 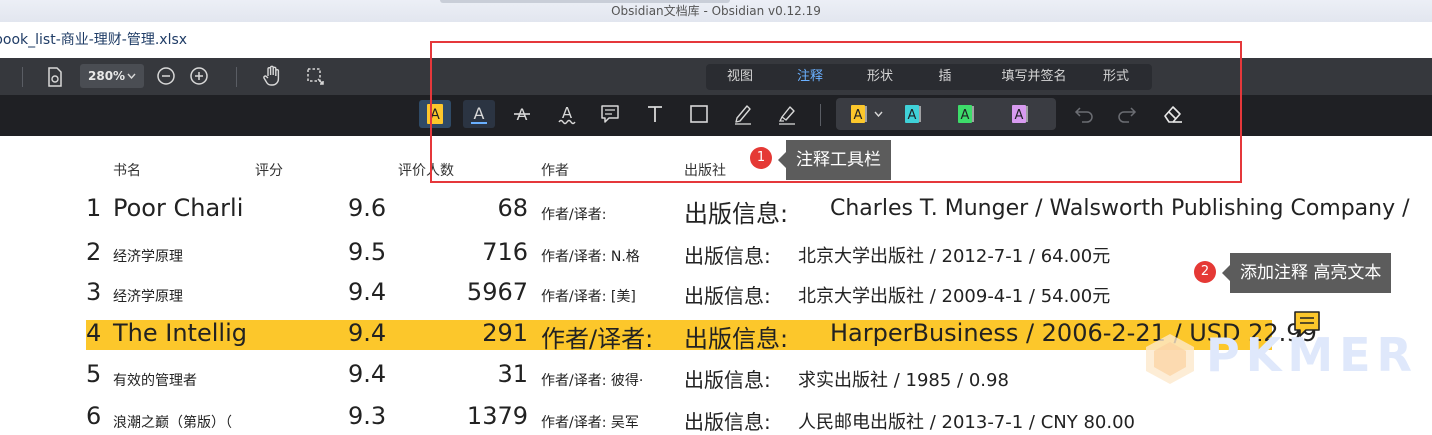 I want to click on review-count: 1379, so click(x=484, y=416).